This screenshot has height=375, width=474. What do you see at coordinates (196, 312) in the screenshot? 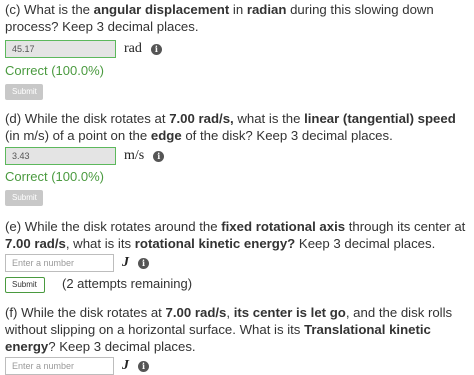
I see `question-f-bold-1: 7.00 rad/s` at bounding box center [196, 312].